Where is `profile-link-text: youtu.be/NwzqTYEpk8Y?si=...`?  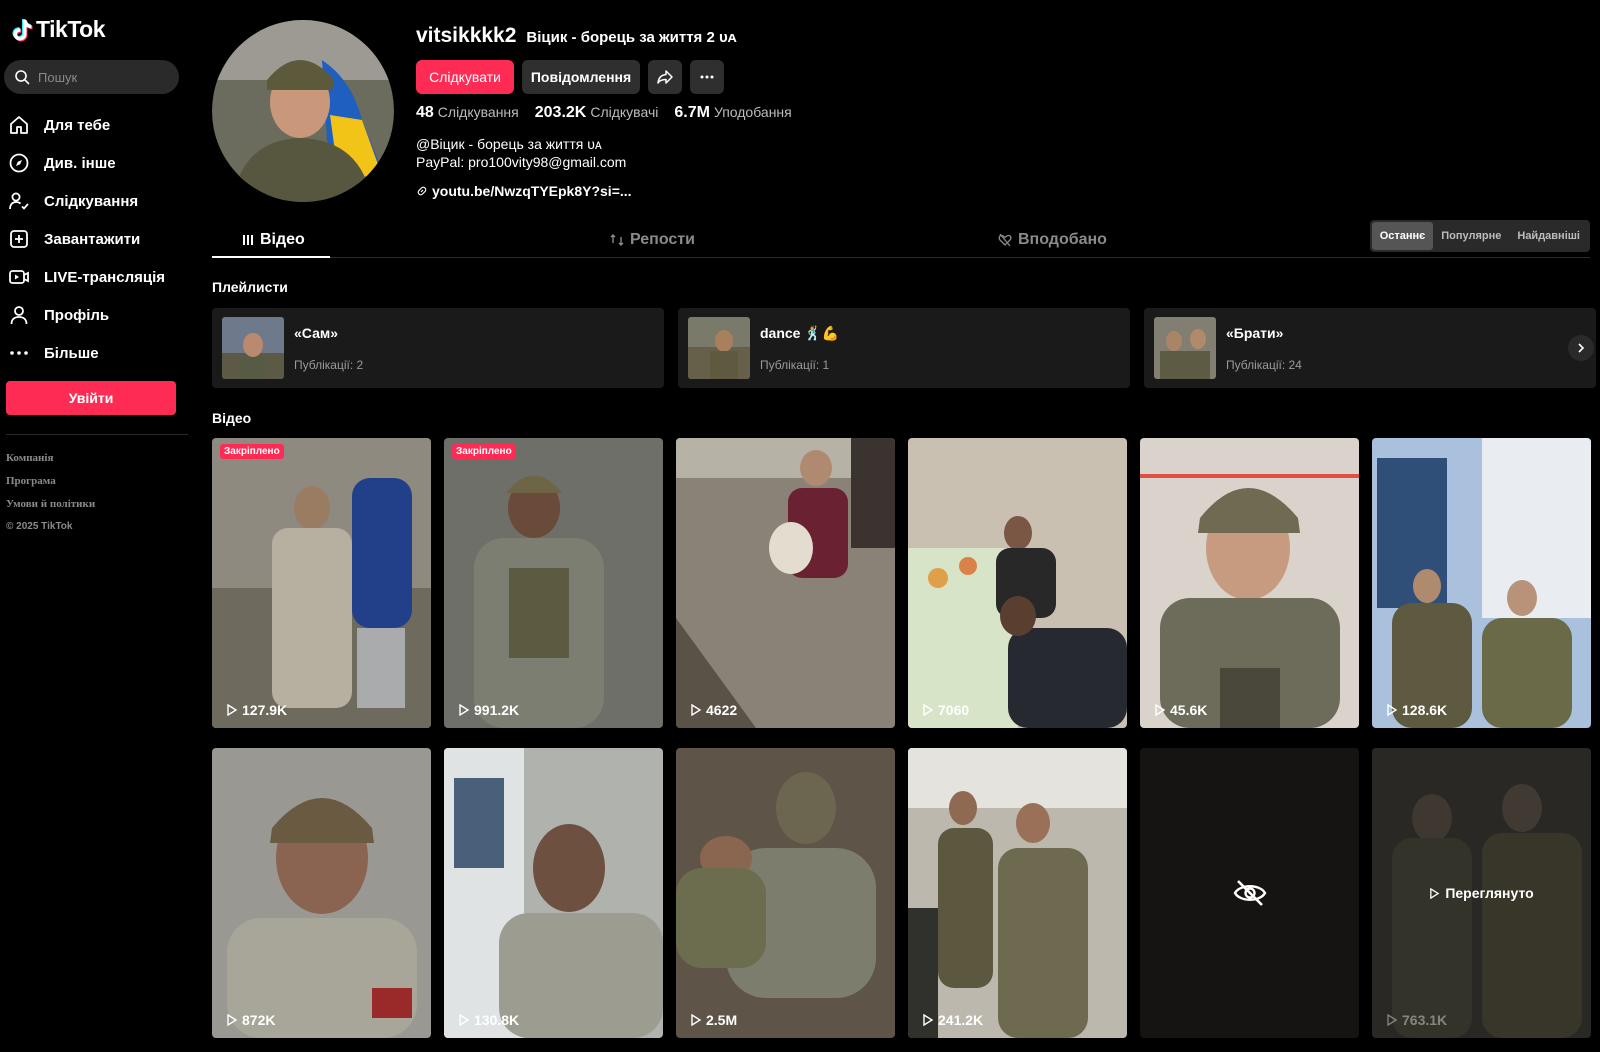 profile-link-text: youtu.be/NwzqTYEpk8Y?si=... is located at coordinates (532, 191).